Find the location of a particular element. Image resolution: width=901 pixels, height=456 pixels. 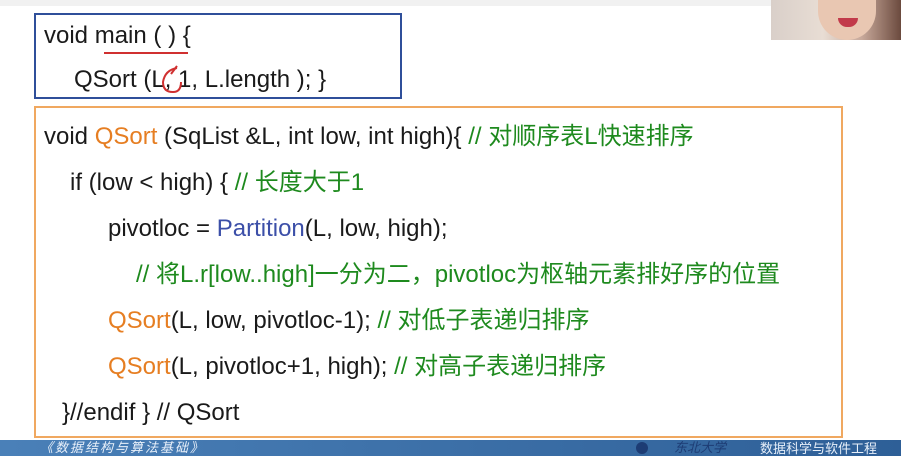

main-signature-rest: ( ) { is located at coordinates (168, 35).